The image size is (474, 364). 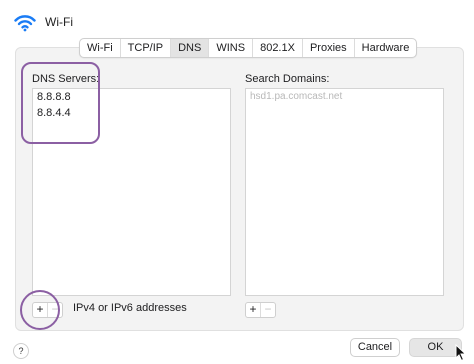 What do you see at coordinates (100, 48) in the screenshot?
I see `tab-wifi: Wi-Fi` at bounding box center [100, 48].